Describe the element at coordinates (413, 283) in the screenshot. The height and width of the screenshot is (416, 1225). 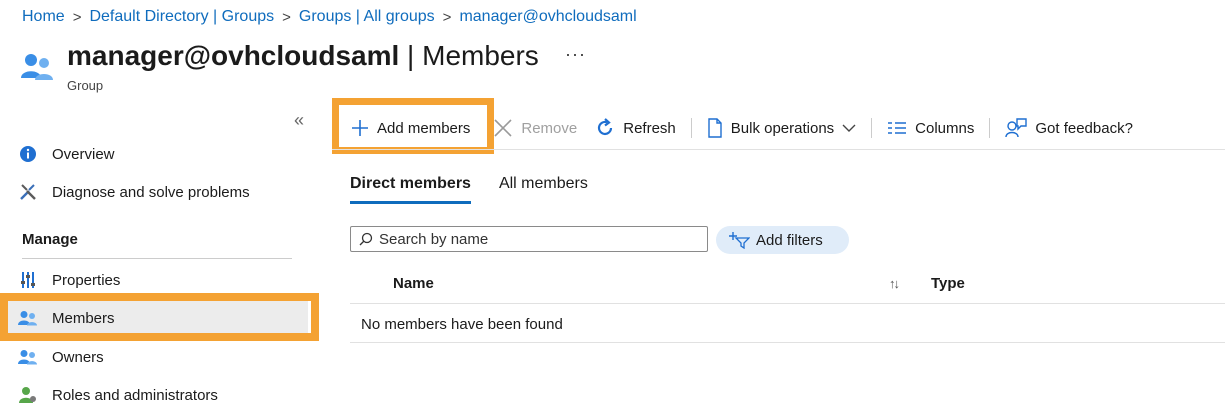
I see `column-header-name: Name` at that location.